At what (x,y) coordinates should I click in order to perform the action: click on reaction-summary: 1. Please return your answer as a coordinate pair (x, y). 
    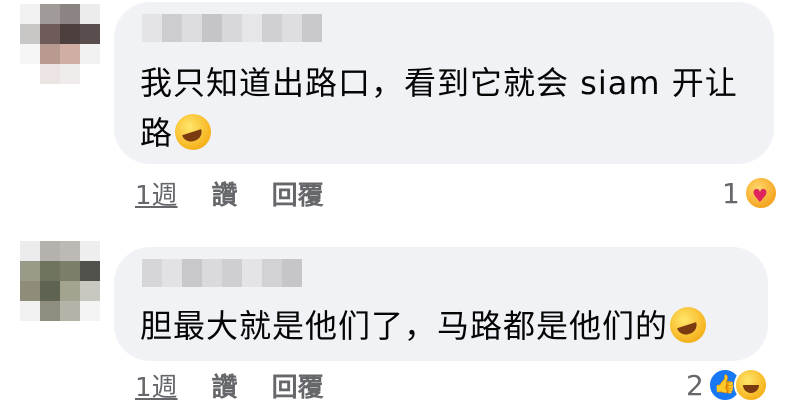
    Looking at the image, I should click on (750, 193).